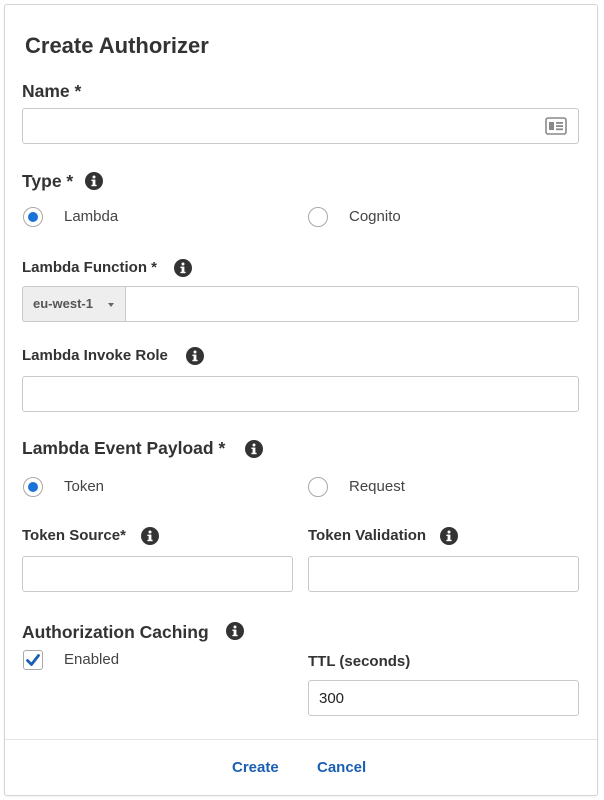 This screenshot has height=800, width=604. I want to click on payload-request-radio, so click(318, 487).